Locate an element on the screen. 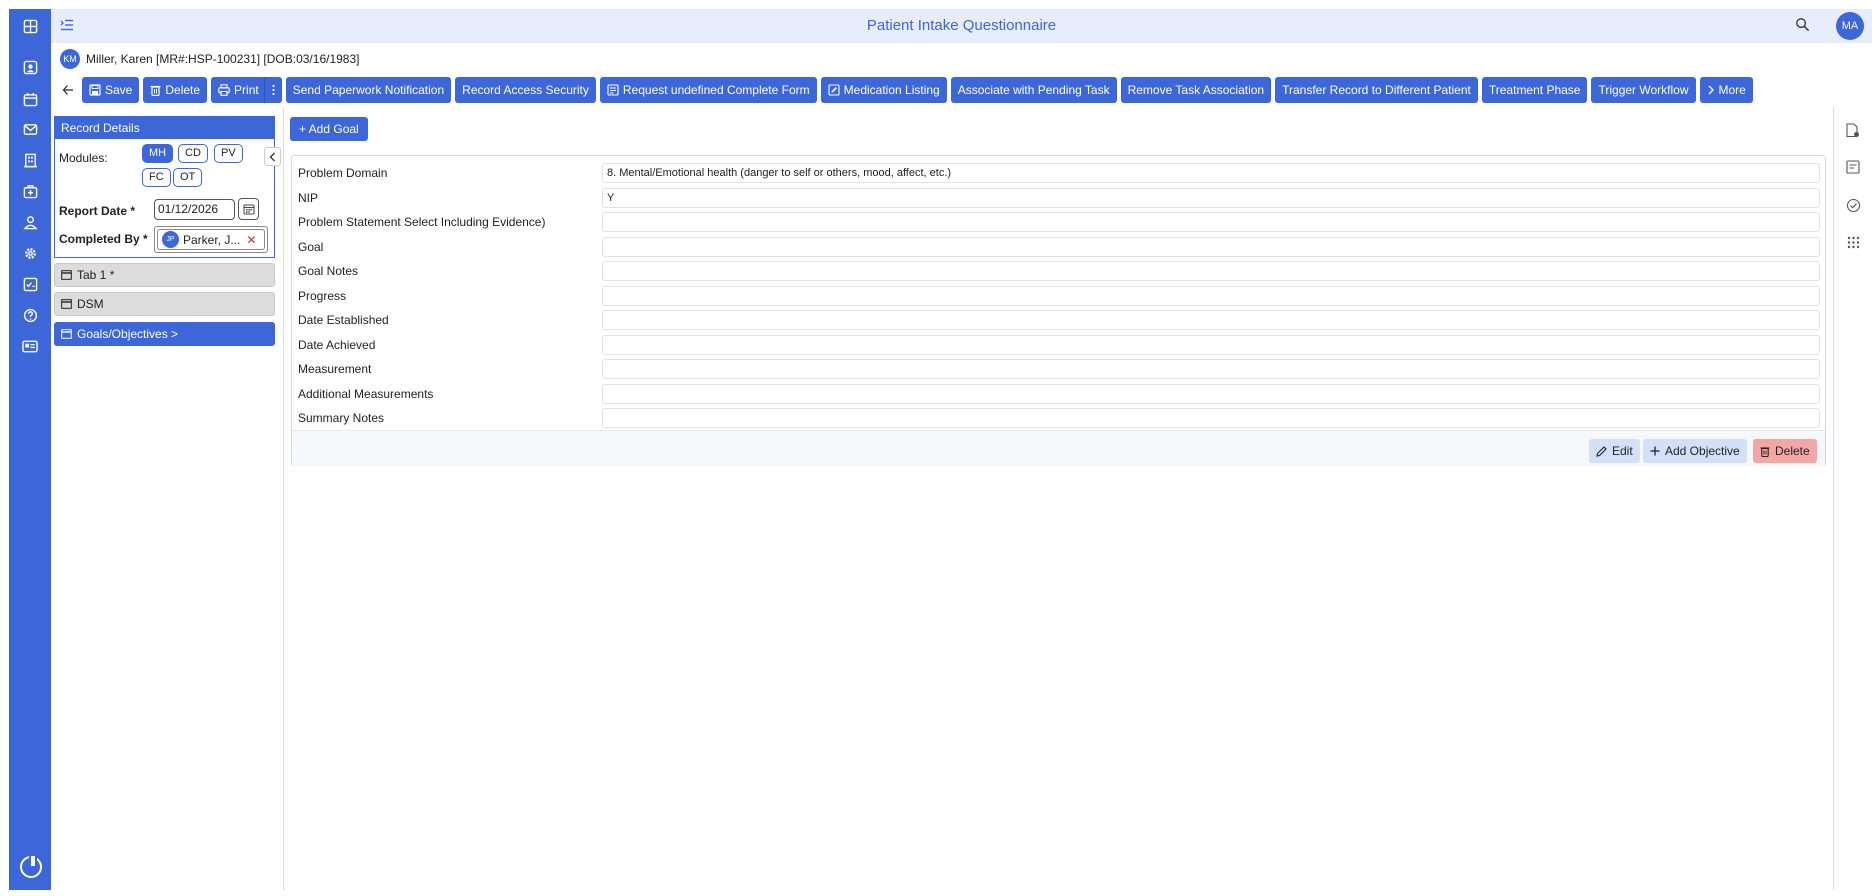 The image size is (1872, 896). summary-notes-field is located at coordinates (1211, 418).